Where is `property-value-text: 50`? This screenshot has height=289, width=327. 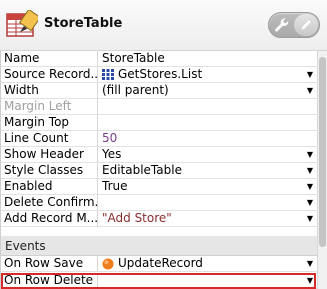
property-value-text: 50 is located at coordinates (110, 138).